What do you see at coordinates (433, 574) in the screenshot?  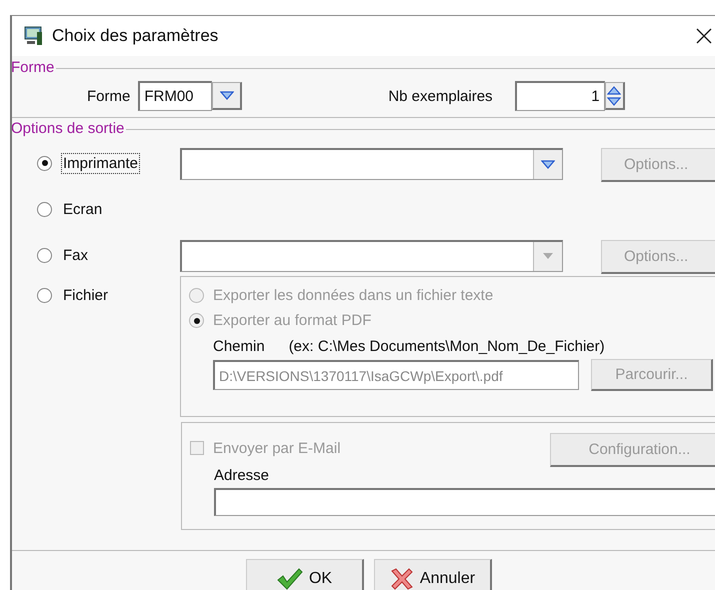 I see `cancel-button: Annuler` at bounding box center [433, 574].